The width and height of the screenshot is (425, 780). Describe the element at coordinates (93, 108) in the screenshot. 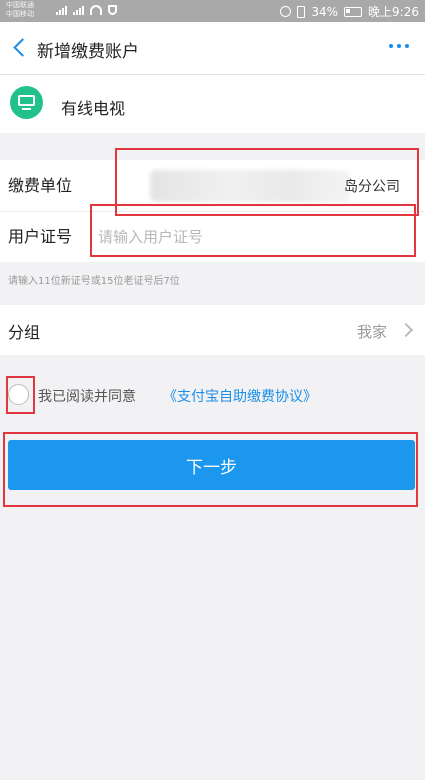

I see `service-name: 有线电视` at that location.